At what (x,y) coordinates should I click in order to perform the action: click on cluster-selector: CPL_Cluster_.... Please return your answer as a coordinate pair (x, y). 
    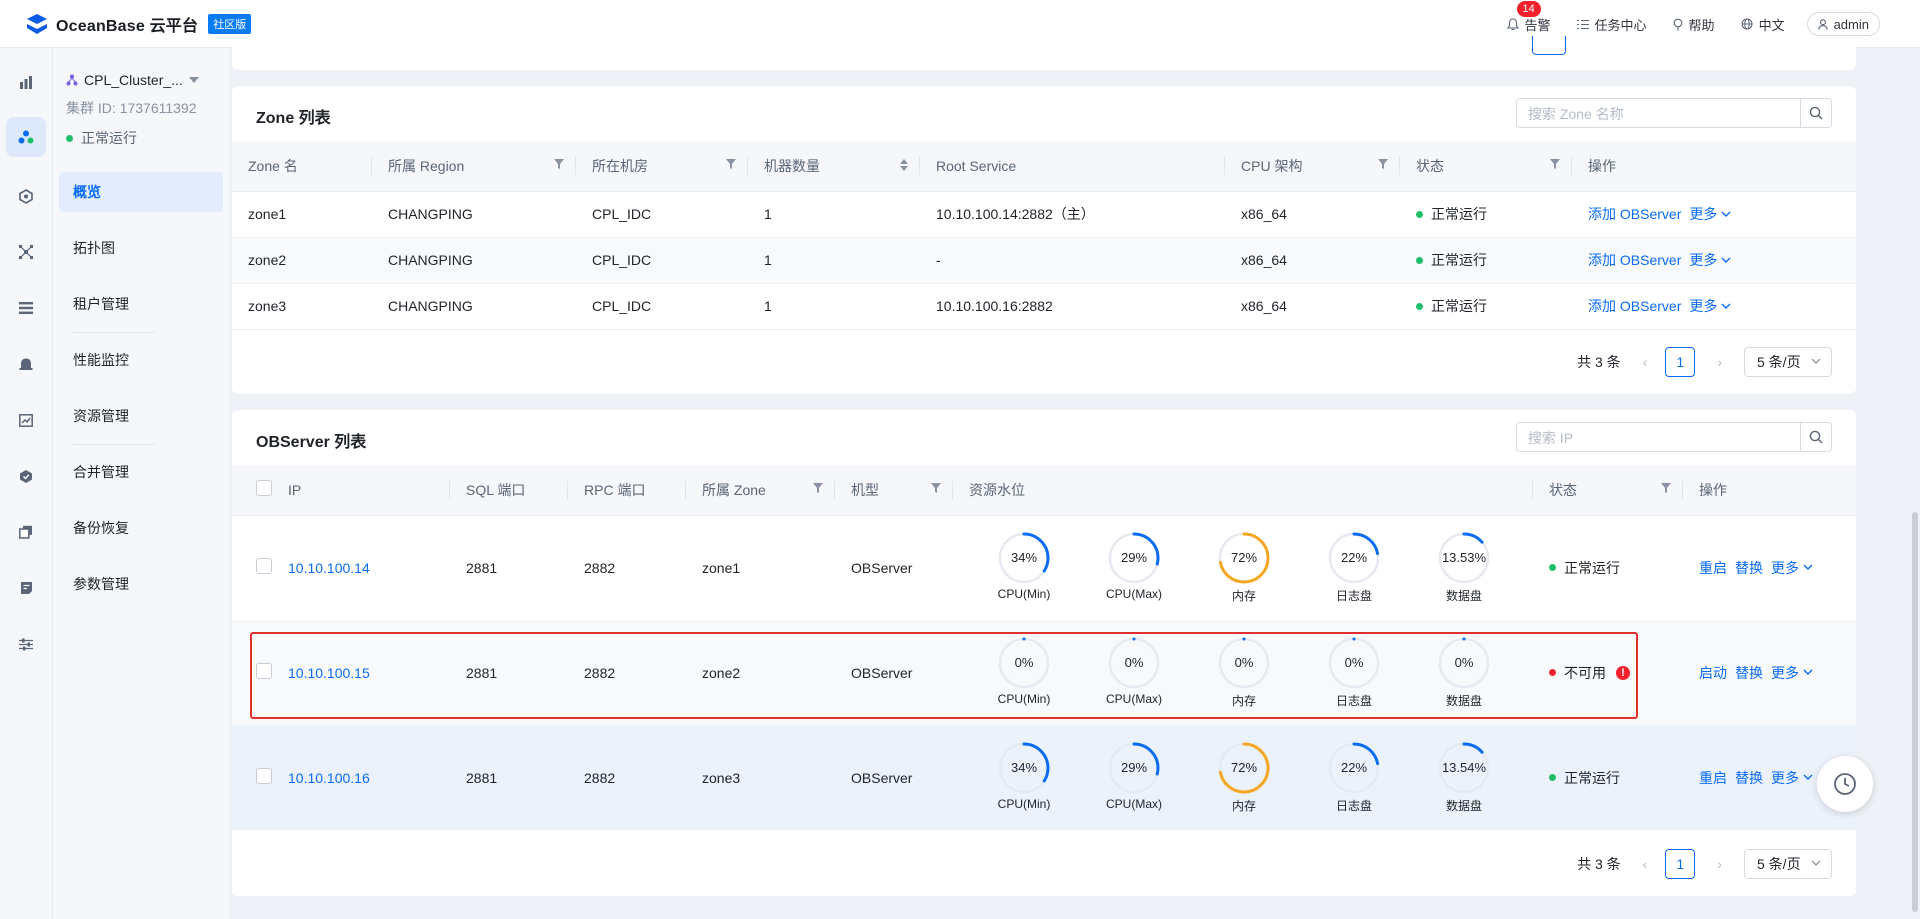
    Looking at the image, I should click on (135, 80).